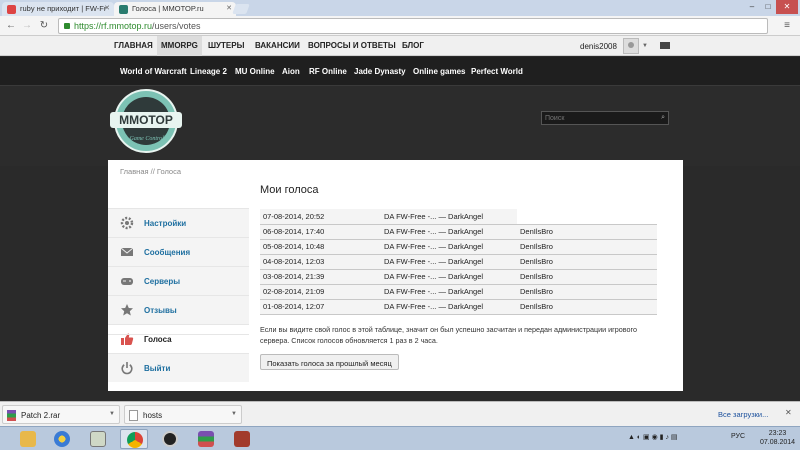 The image size is (800, 450). I want to click on mmotop-logo: MMOTOP Game Controller, so click(146, 121).